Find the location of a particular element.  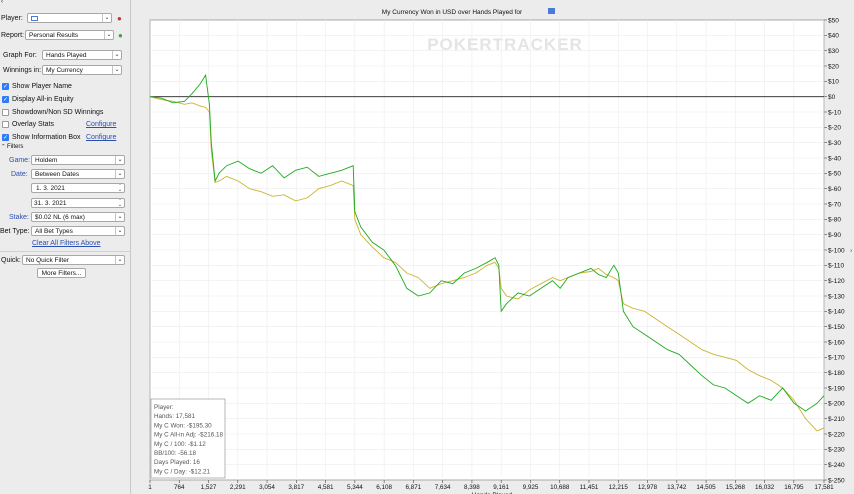

info-box-line: My C Won: -$195.30 is located at coordinates (183, 425).